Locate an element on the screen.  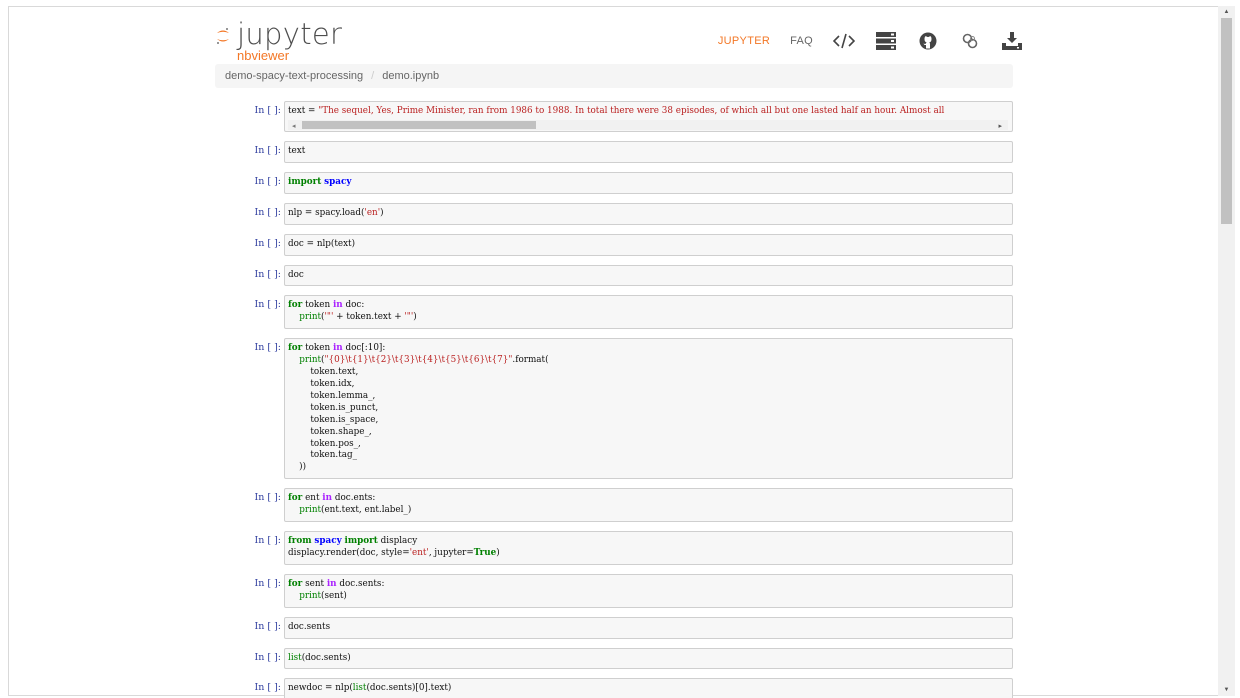
scroll-left-icon: ◂ is located at coordinates (294, 126).